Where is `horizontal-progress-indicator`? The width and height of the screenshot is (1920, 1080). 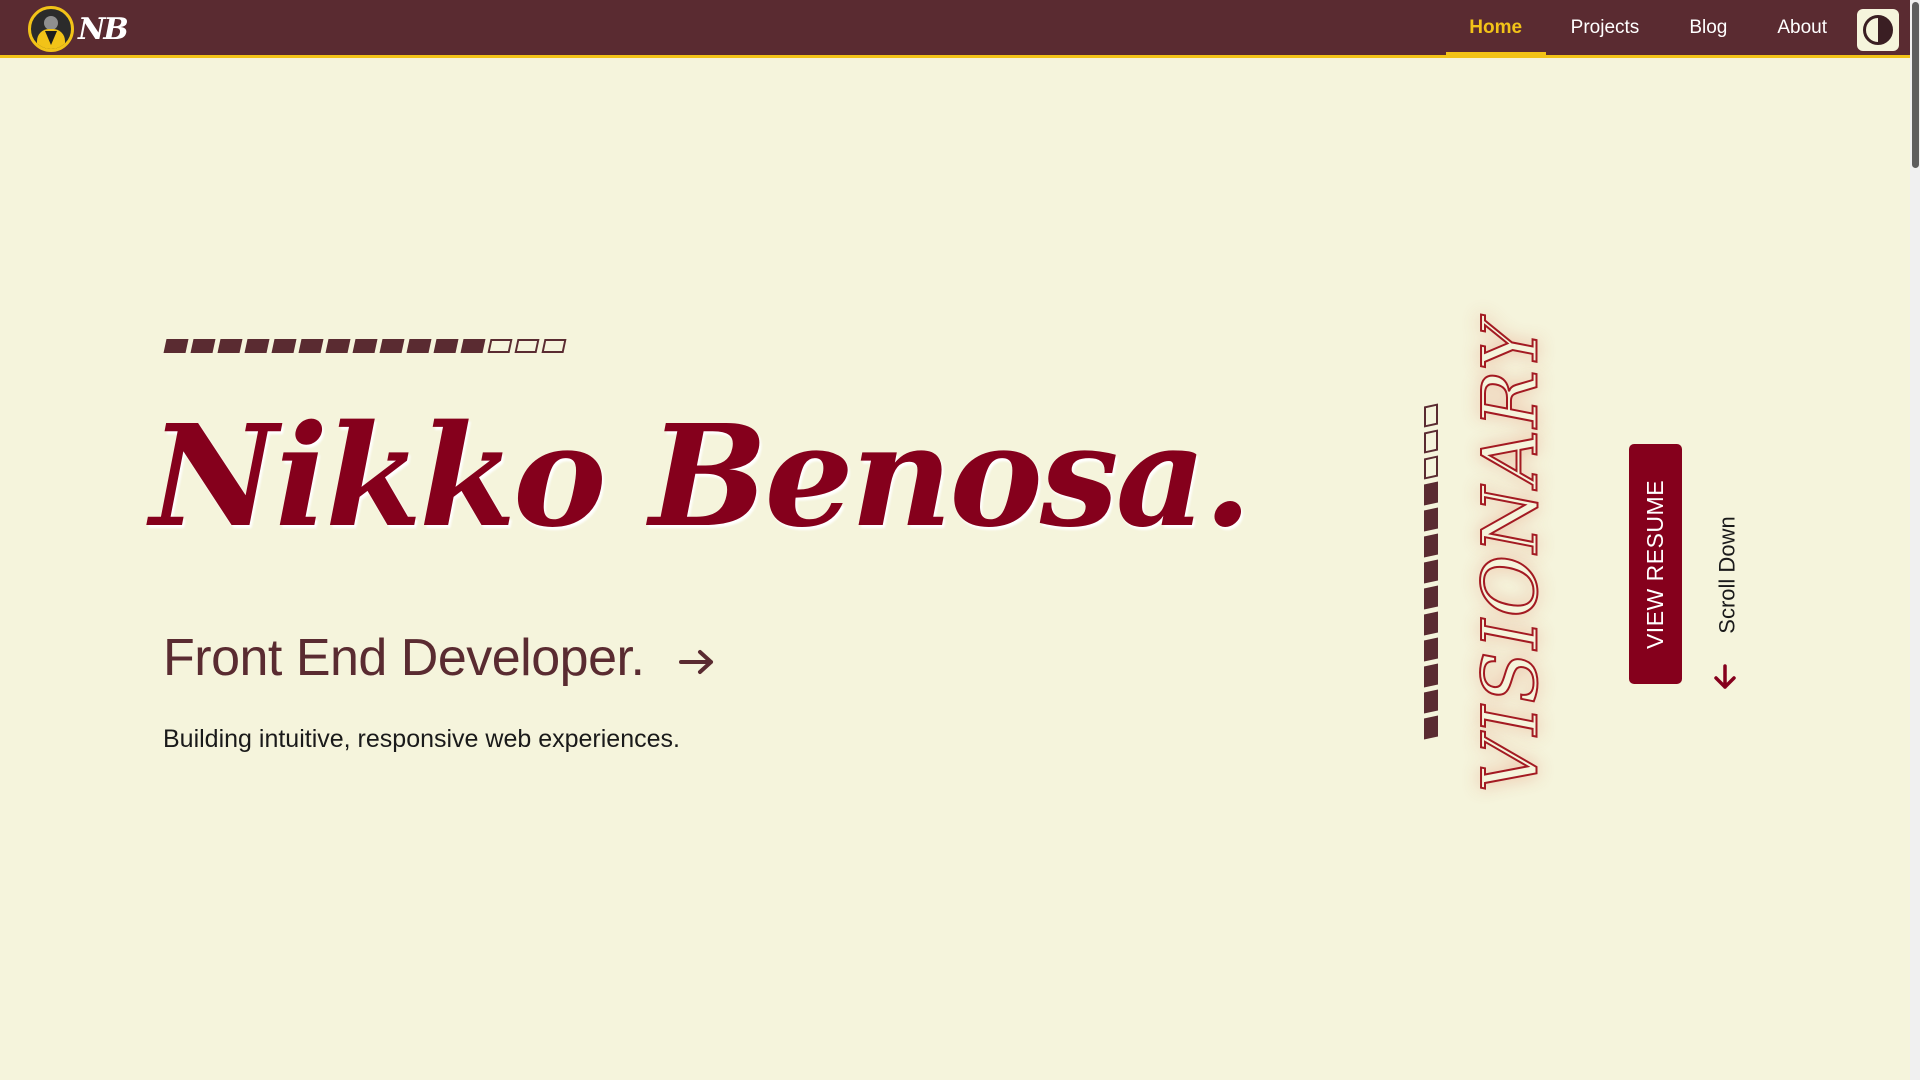
horizontal-progress-indicator is located at coordinates (365, 346).